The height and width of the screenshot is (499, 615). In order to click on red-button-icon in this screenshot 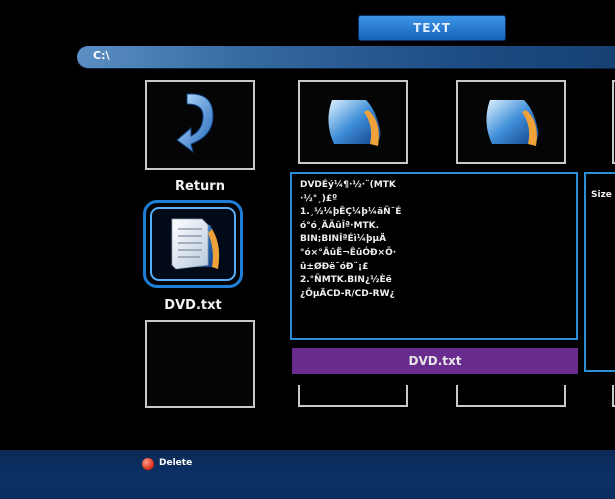, I will do `click(148, 464)`.